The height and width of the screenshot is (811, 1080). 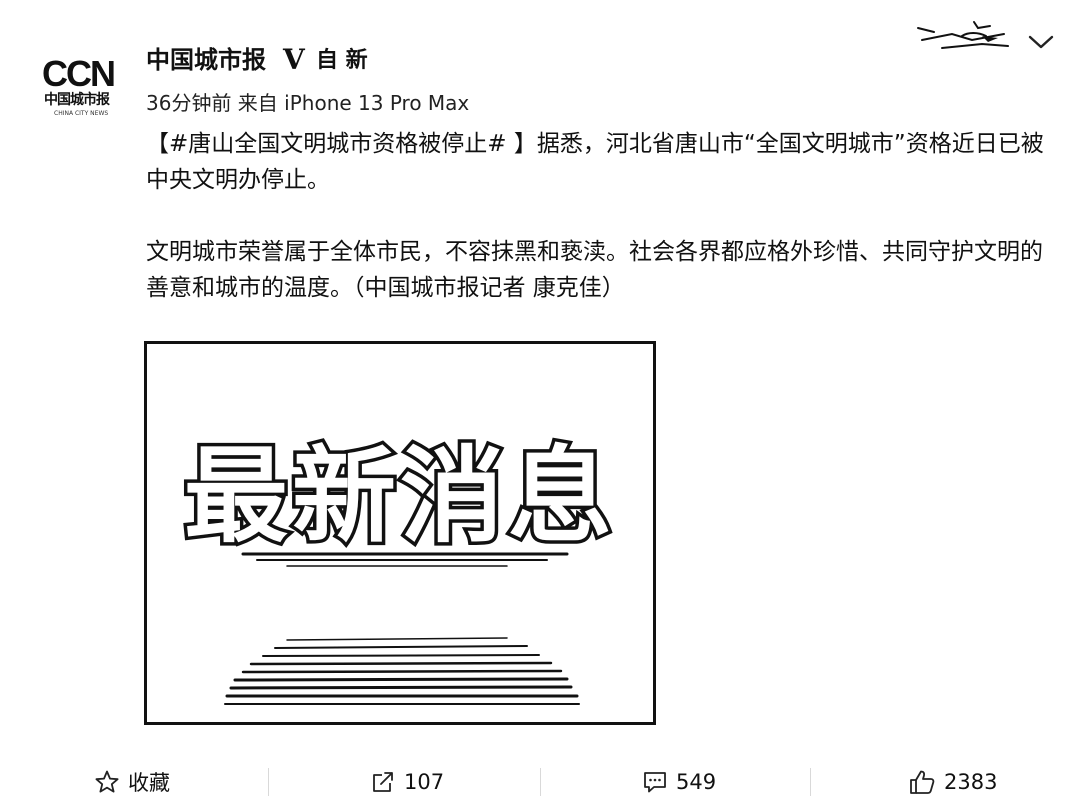 I want to click on image-title-text: 最新消息, so click(x=400, y=496).